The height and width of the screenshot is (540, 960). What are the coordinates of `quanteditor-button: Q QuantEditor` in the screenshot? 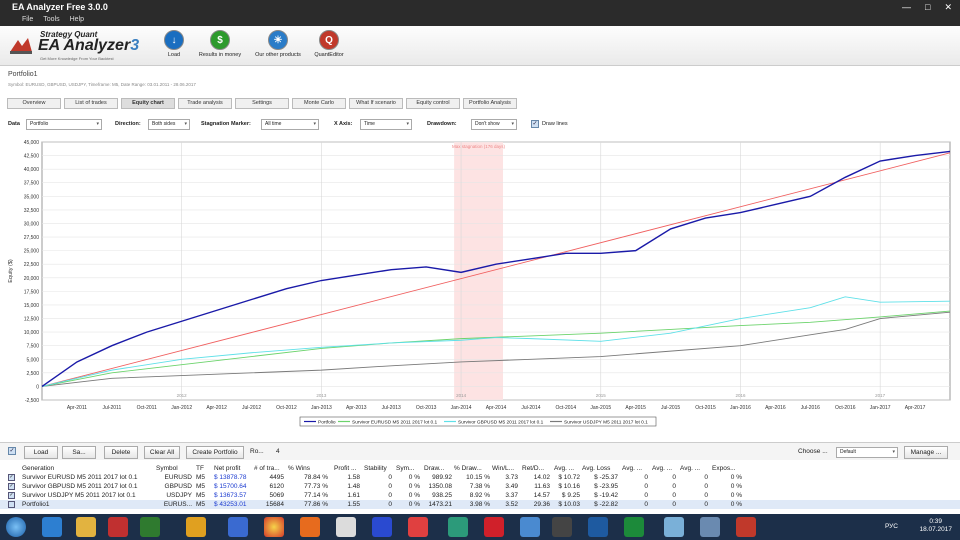 It's located at (329, 44).